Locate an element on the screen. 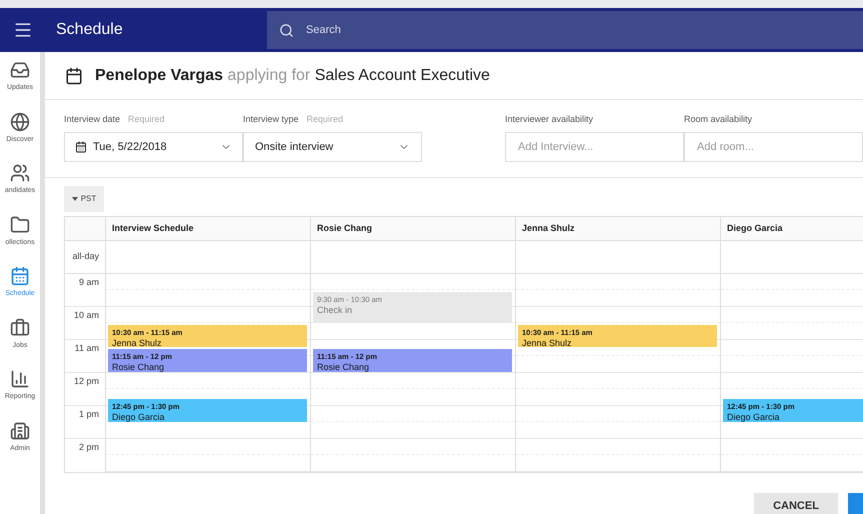 This screenshot has width=863, height=514. hour-label: 12 pm is located at coordinates (86, 380).